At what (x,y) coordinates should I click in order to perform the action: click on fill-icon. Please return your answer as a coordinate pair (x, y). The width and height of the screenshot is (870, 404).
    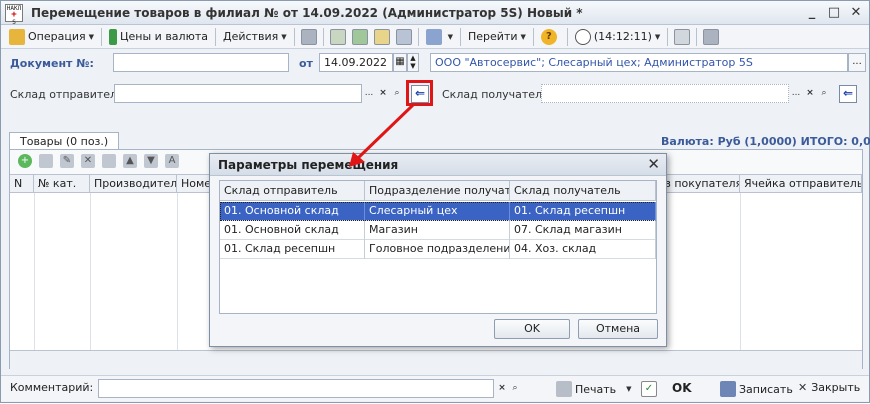
    Looking at the image, I should click on (381, 36).